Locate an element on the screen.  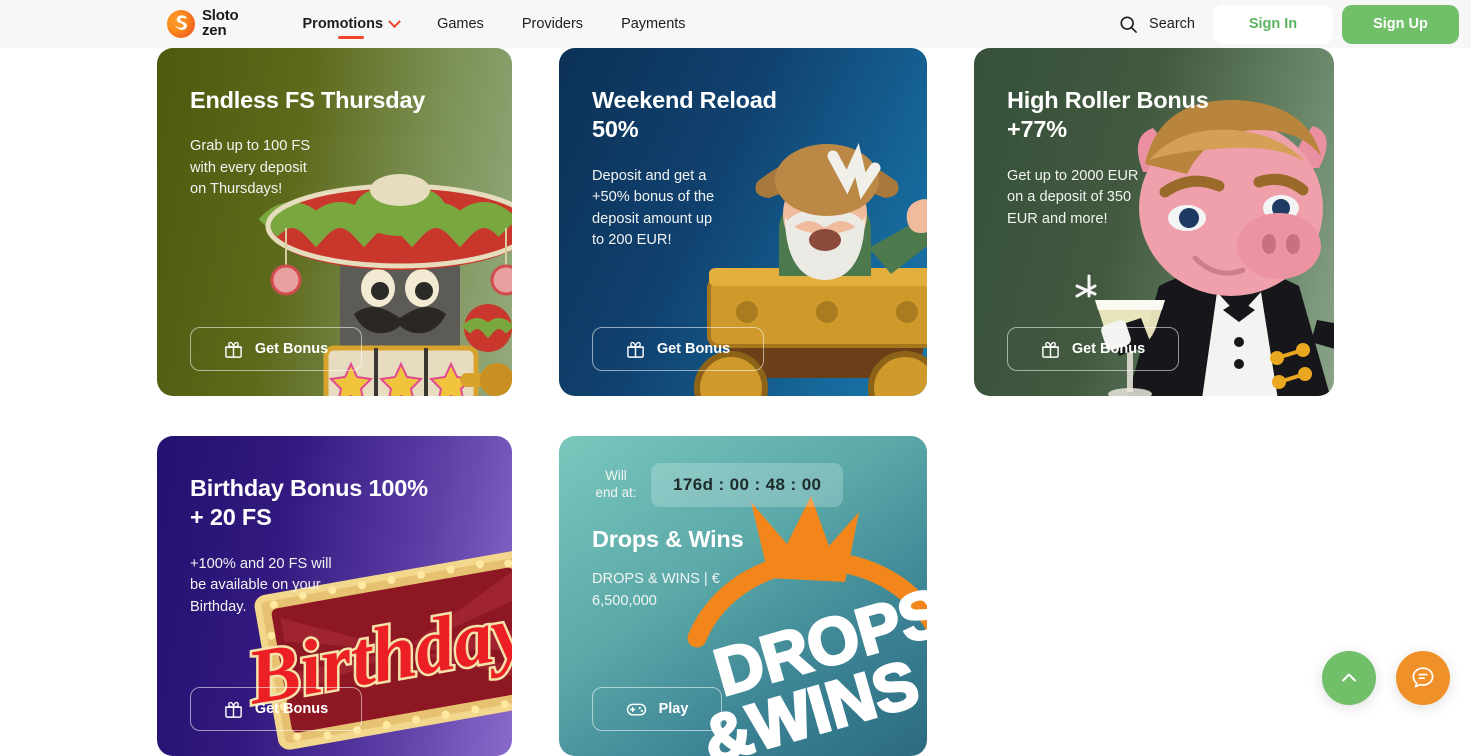
nav-label-games: Games is located at coordinates (460, 24).